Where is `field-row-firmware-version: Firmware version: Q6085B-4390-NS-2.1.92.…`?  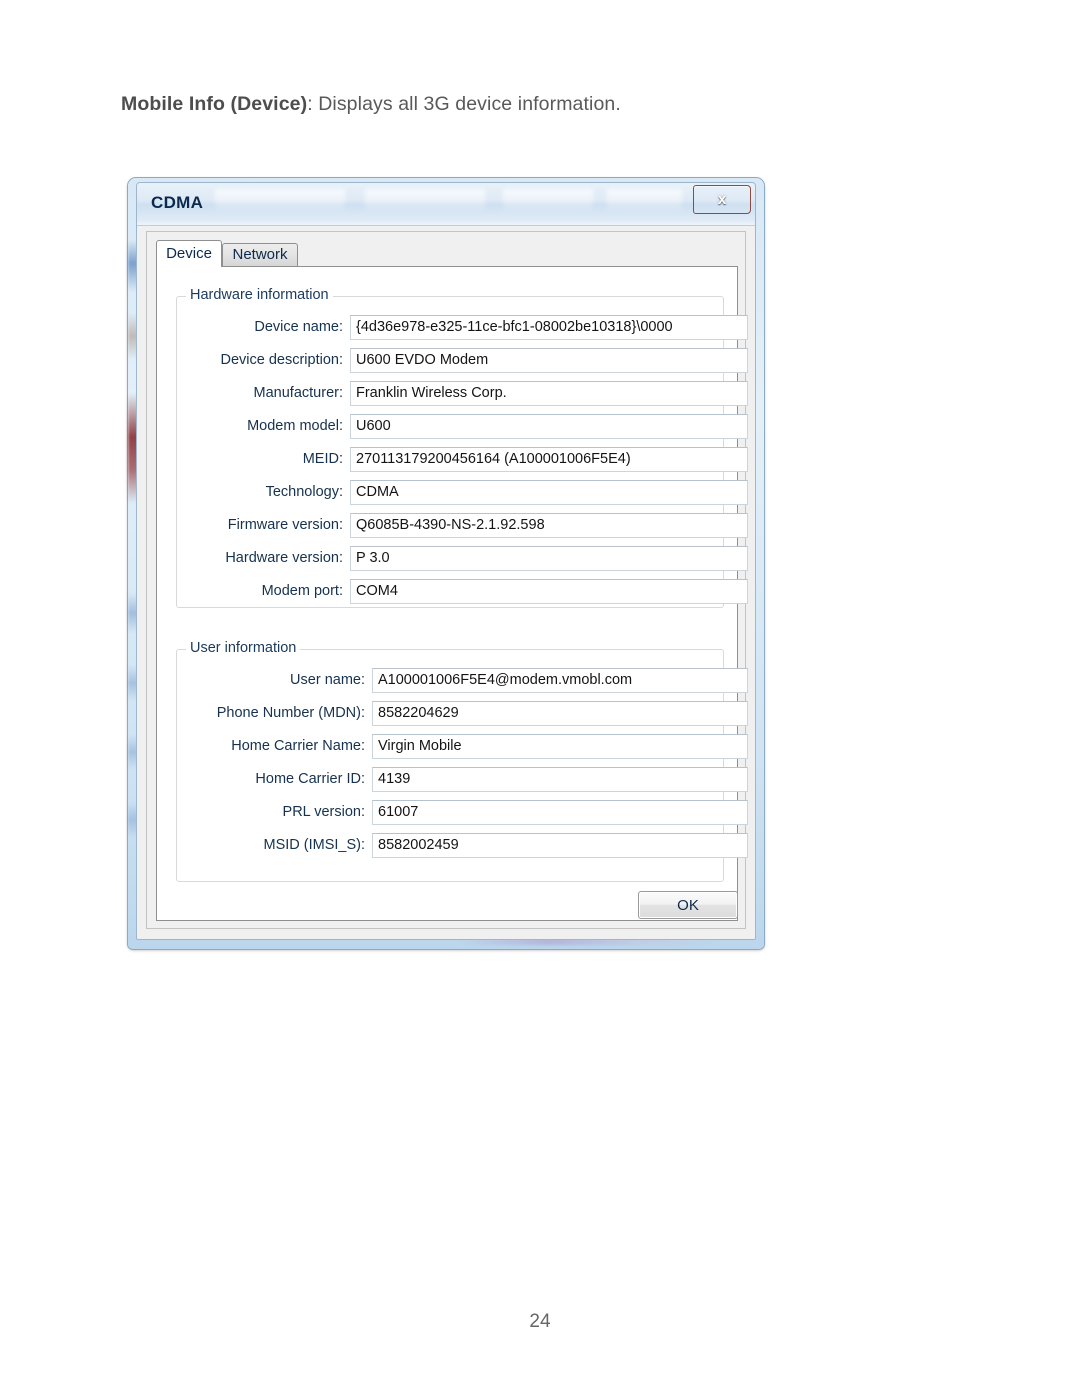
field-row-firmware-version: Firmware version: Q6085B-4390-NS-2.1.92.… is located at coordinates (470, 525).